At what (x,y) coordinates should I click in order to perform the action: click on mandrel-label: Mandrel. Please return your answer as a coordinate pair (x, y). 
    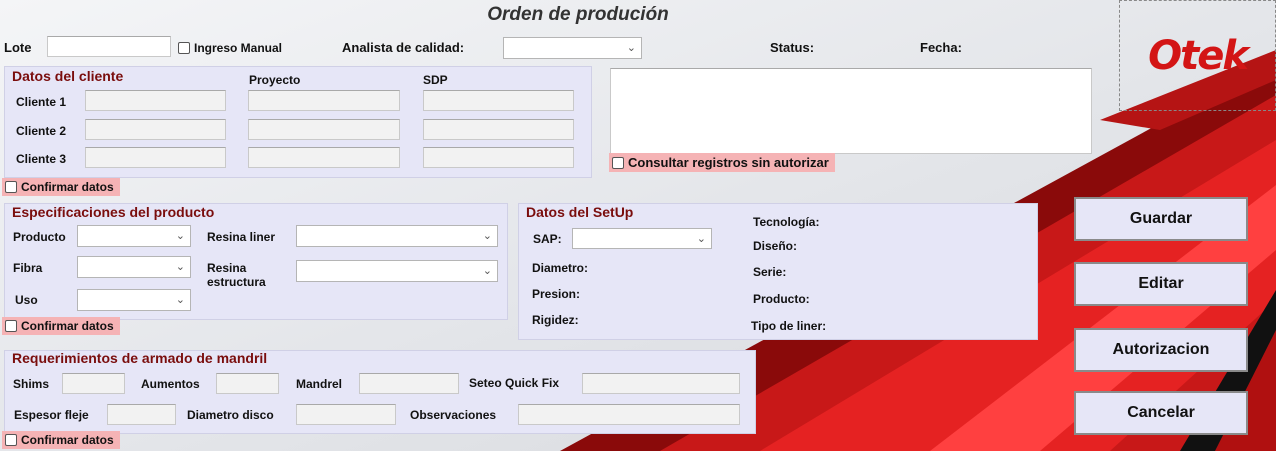
    Looking at the image, I should click on (319, 384).